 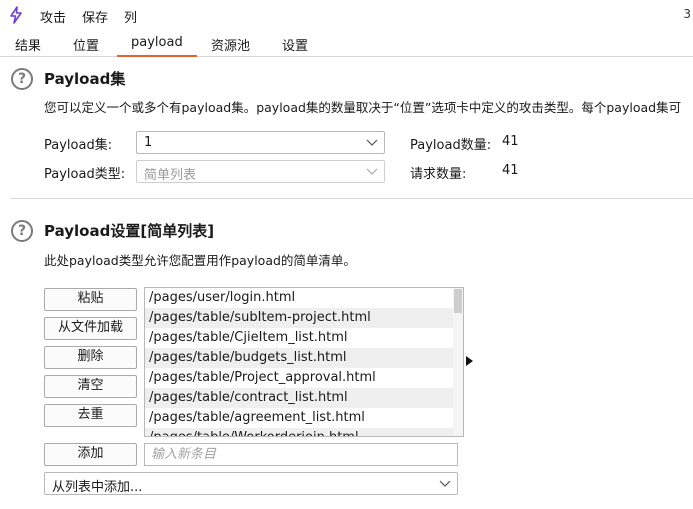 I want to click on list-item: /pages/table/contract_list.html, so click(x=299, y=398).